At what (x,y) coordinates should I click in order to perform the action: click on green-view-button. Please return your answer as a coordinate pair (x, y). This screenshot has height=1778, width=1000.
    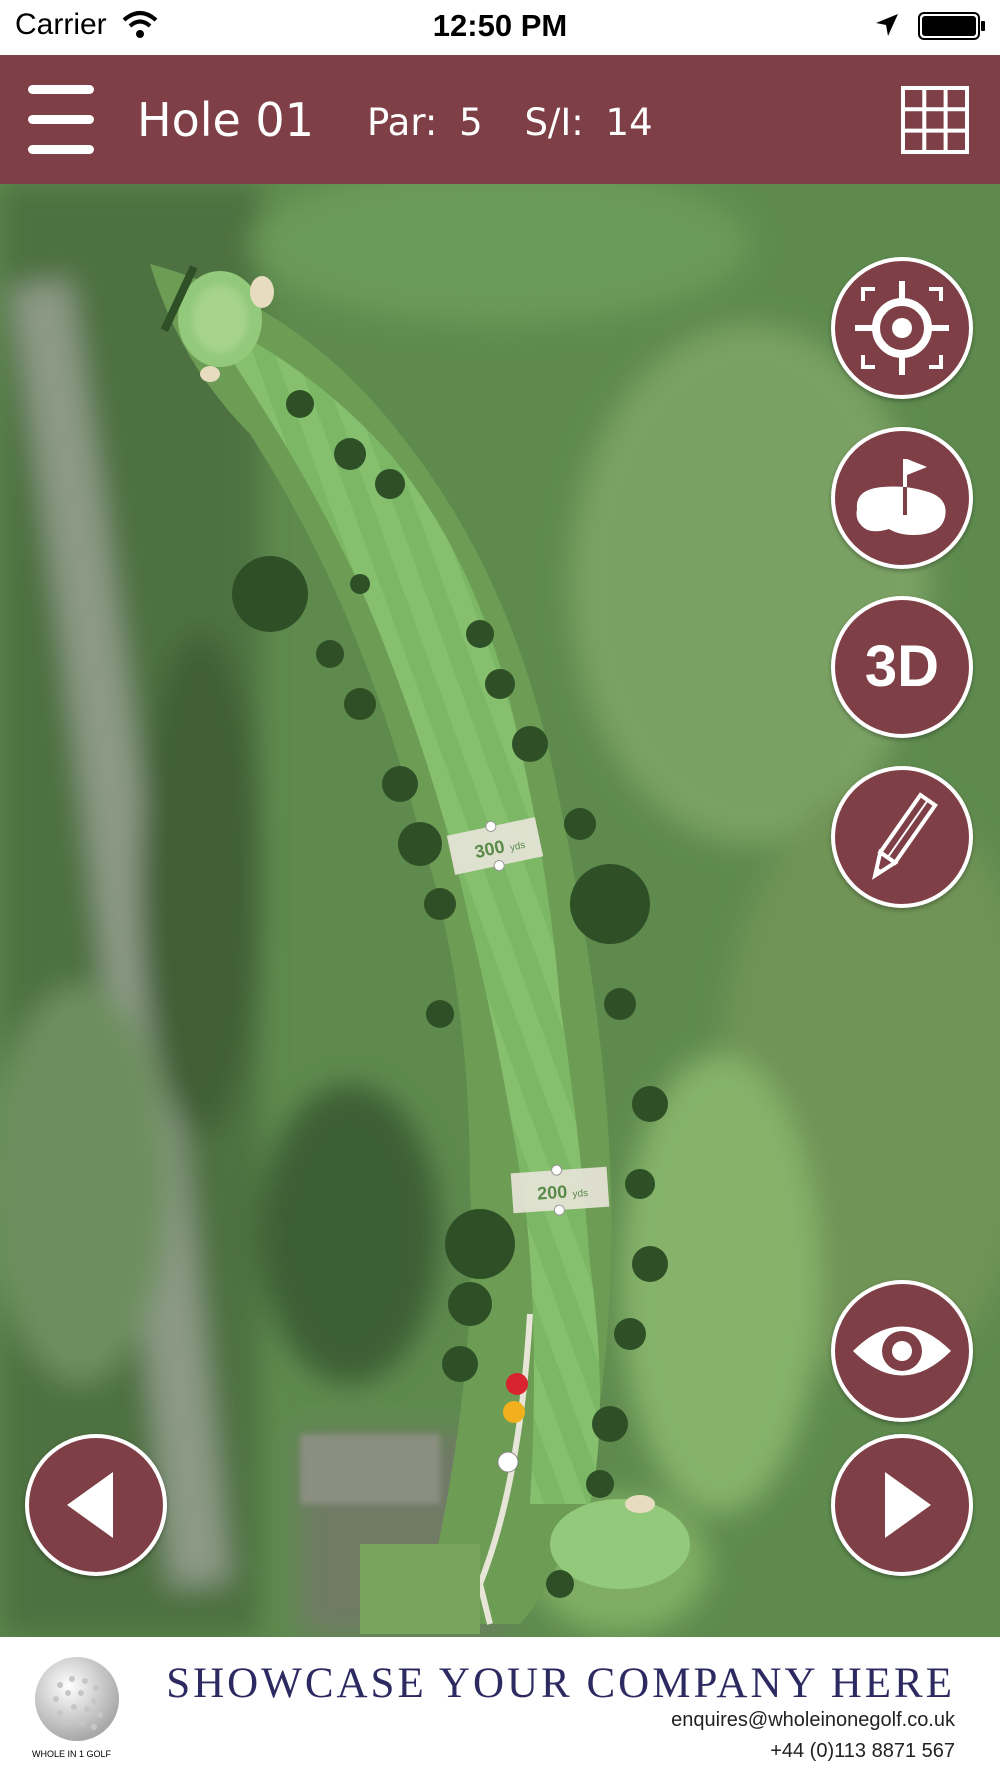
    Looking at the image, I should click on (902, 498).